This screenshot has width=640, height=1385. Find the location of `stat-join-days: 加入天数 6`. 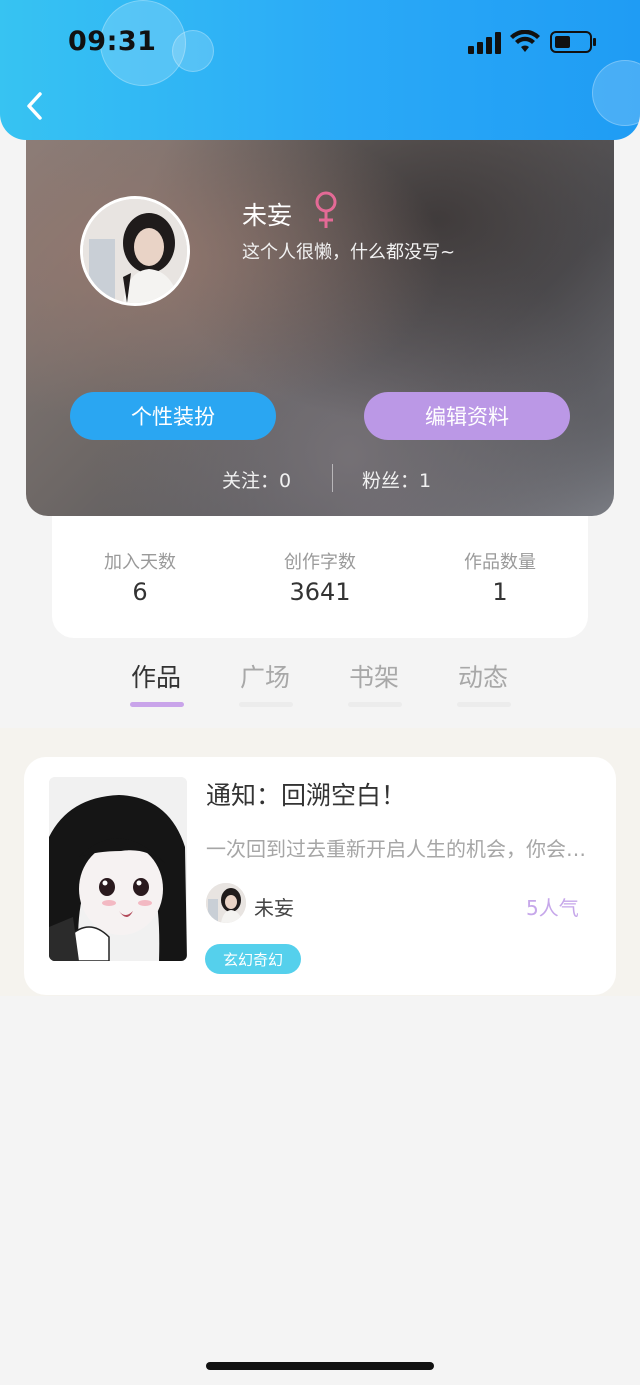

stat-join-days: 加入天数 6 is located at coordinates (140, 577).